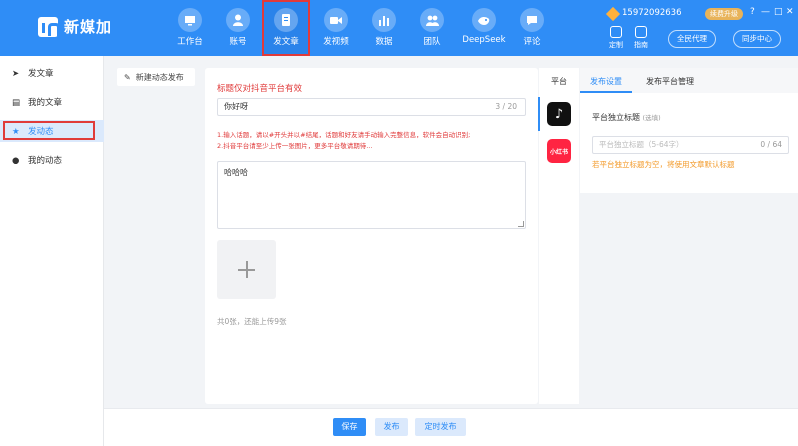 The height and width of the screenshot is (446, 798). Describe the element at coordinates (190, 20) in the screenshot. I see `monitor-icon` at that location.